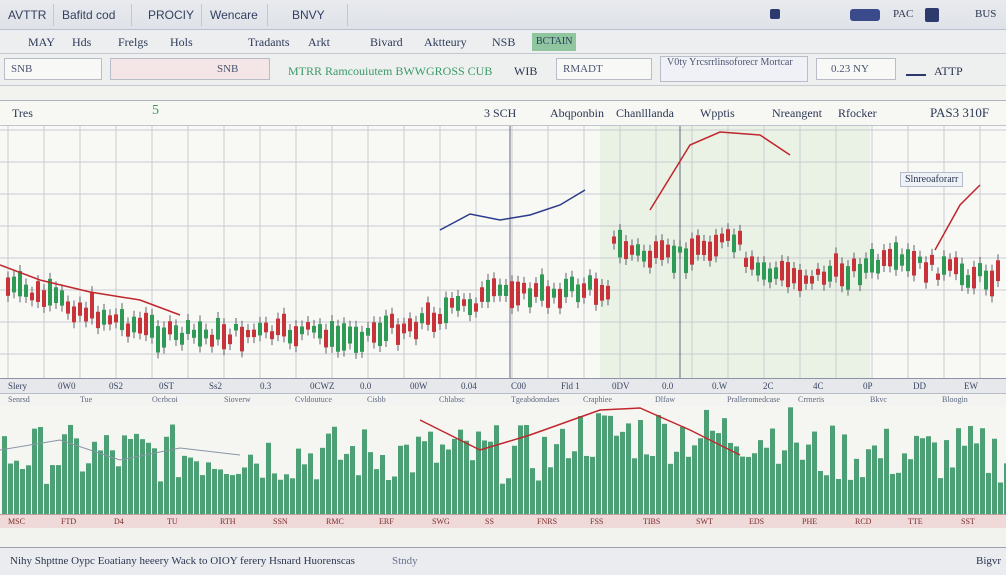  What do you see at coordinates (190, 69) in the screenshot?
I see `interval-field: SNB` at bounding box center [190, 69].